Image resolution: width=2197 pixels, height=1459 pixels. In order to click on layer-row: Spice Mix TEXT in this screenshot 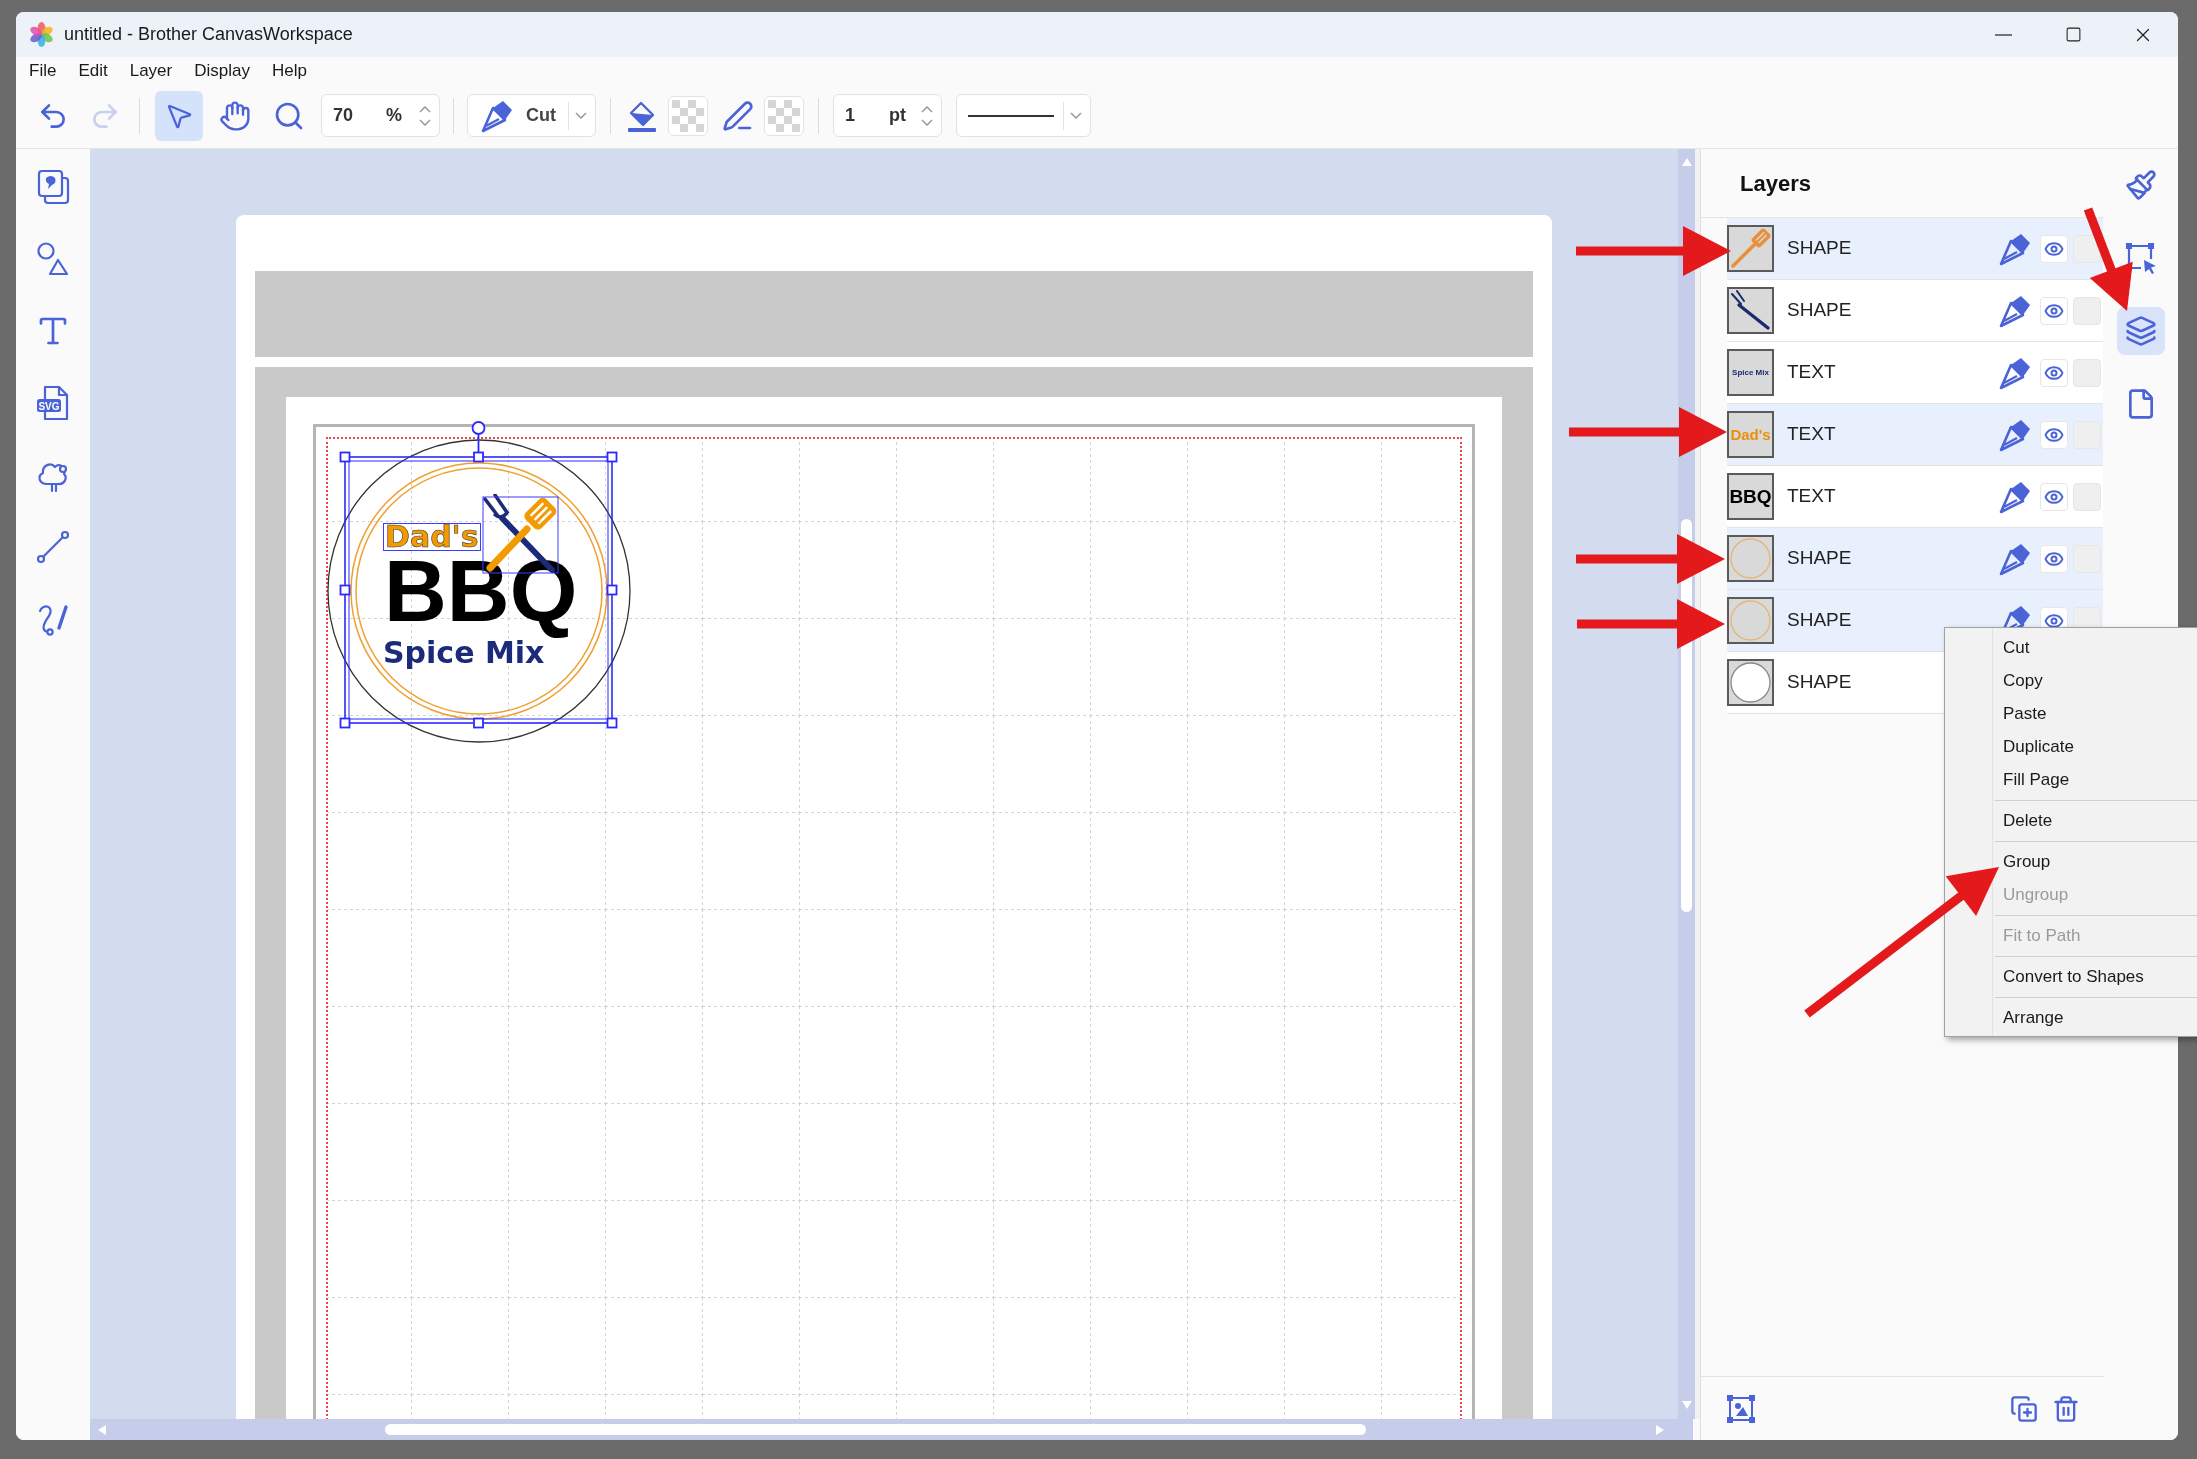, I will do `click(1915, 373)`.